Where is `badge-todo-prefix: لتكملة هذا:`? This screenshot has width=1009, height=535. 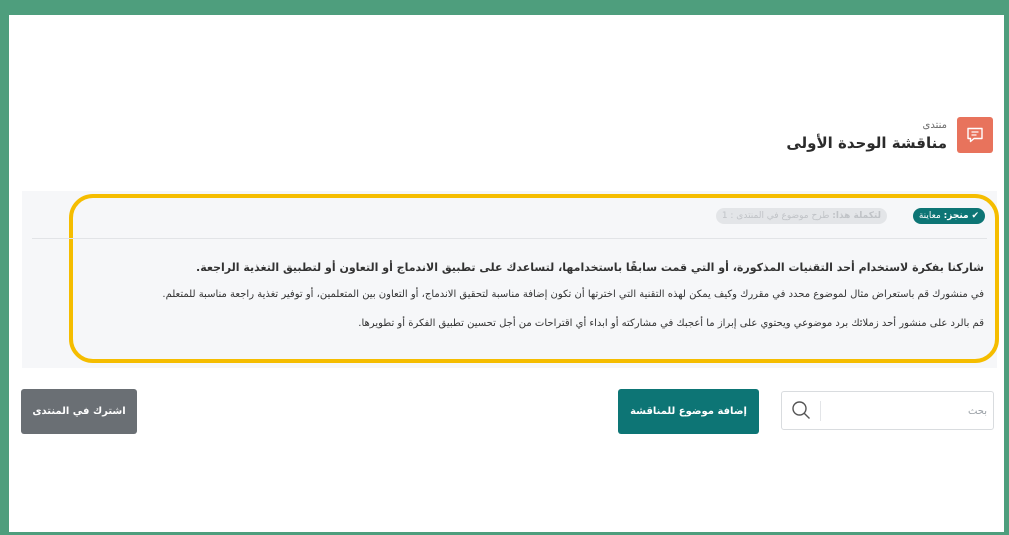 badge-todo-prefix: لتكملة هذا: is located at coordinates (856, 216).